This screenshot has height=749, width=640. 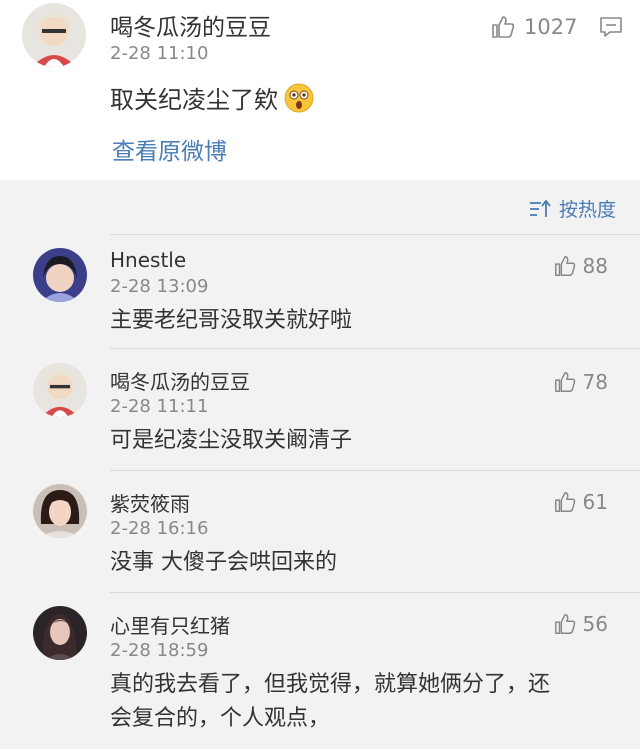 I want to click on timestamp: 2-28 13:09, so click(x=159, y=286).